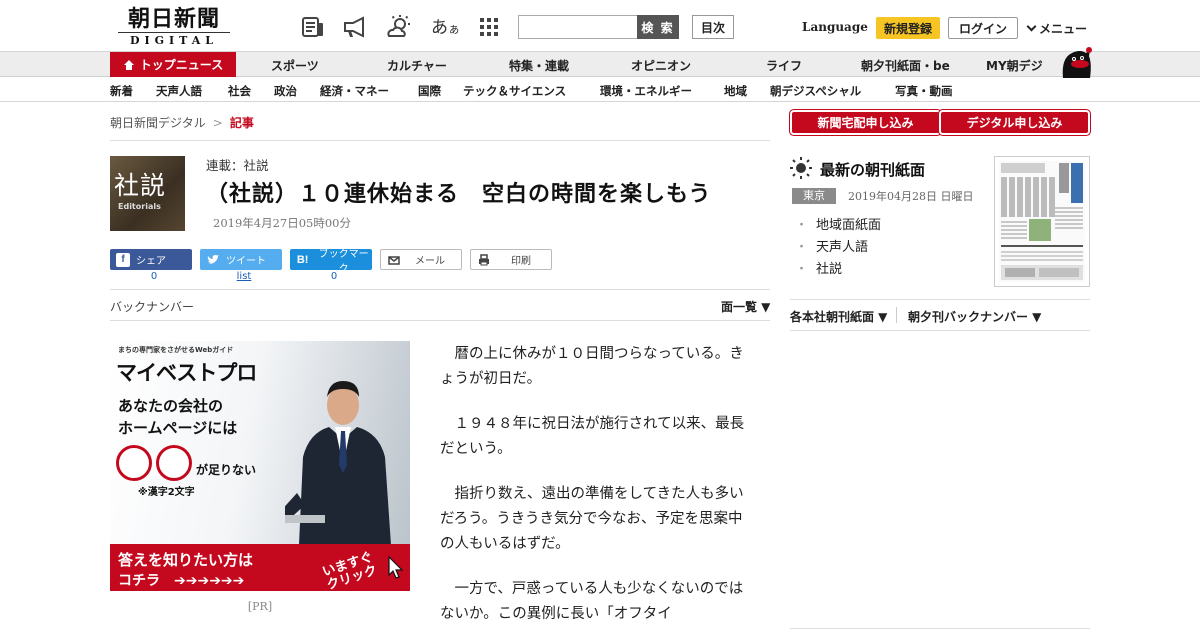 This screenshot has height=630, width=1200. What do you see at coordinates (924, 91) in the screenshot?
I see `nav-photo-video: 写真・動画` at bounding box center [924, 91].